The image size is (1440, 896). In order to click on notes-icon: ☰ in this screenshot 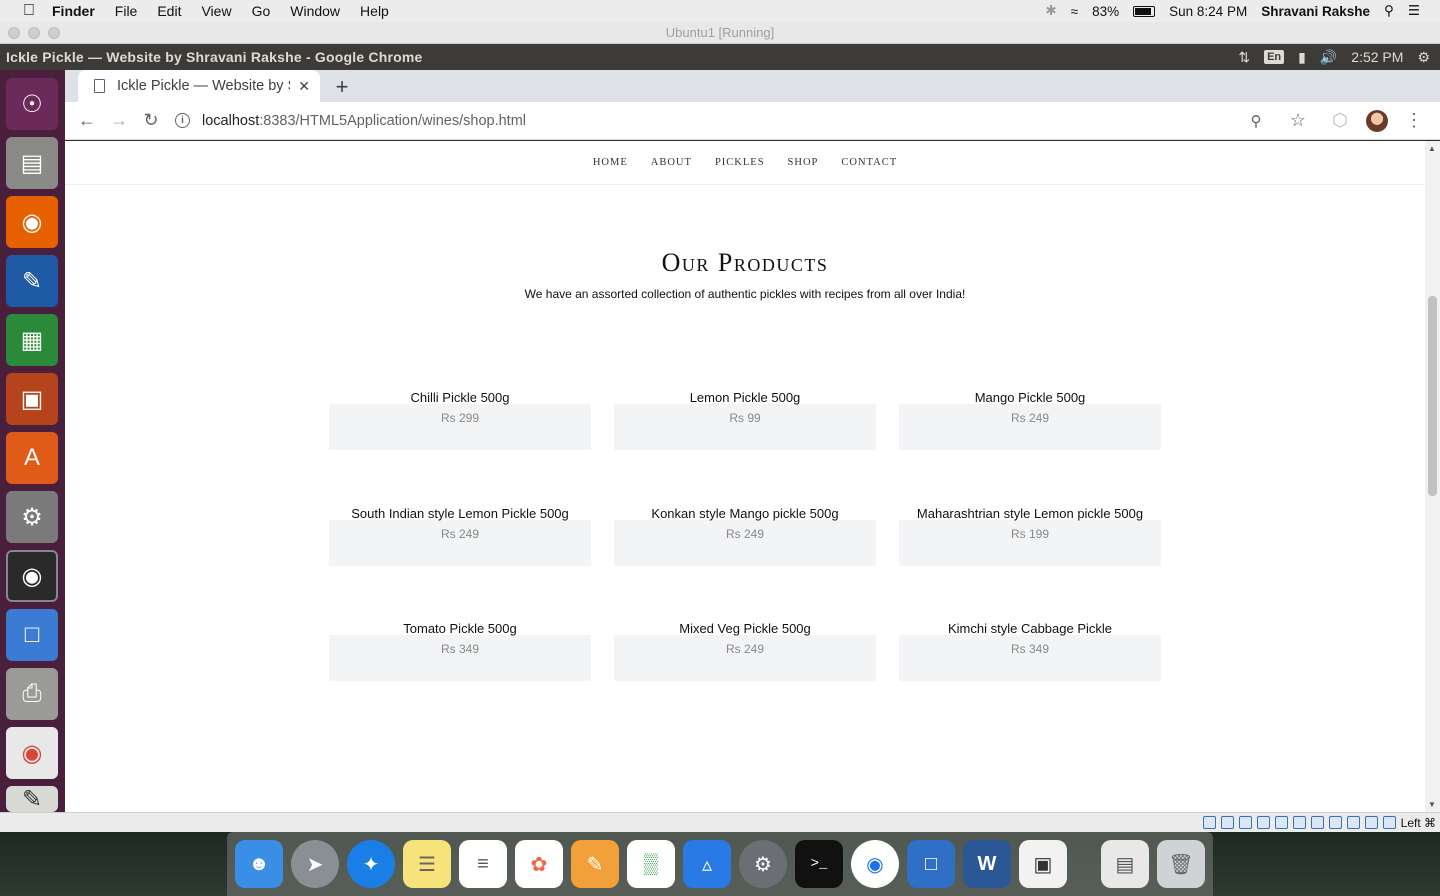, I will do `click(427, 864)`.